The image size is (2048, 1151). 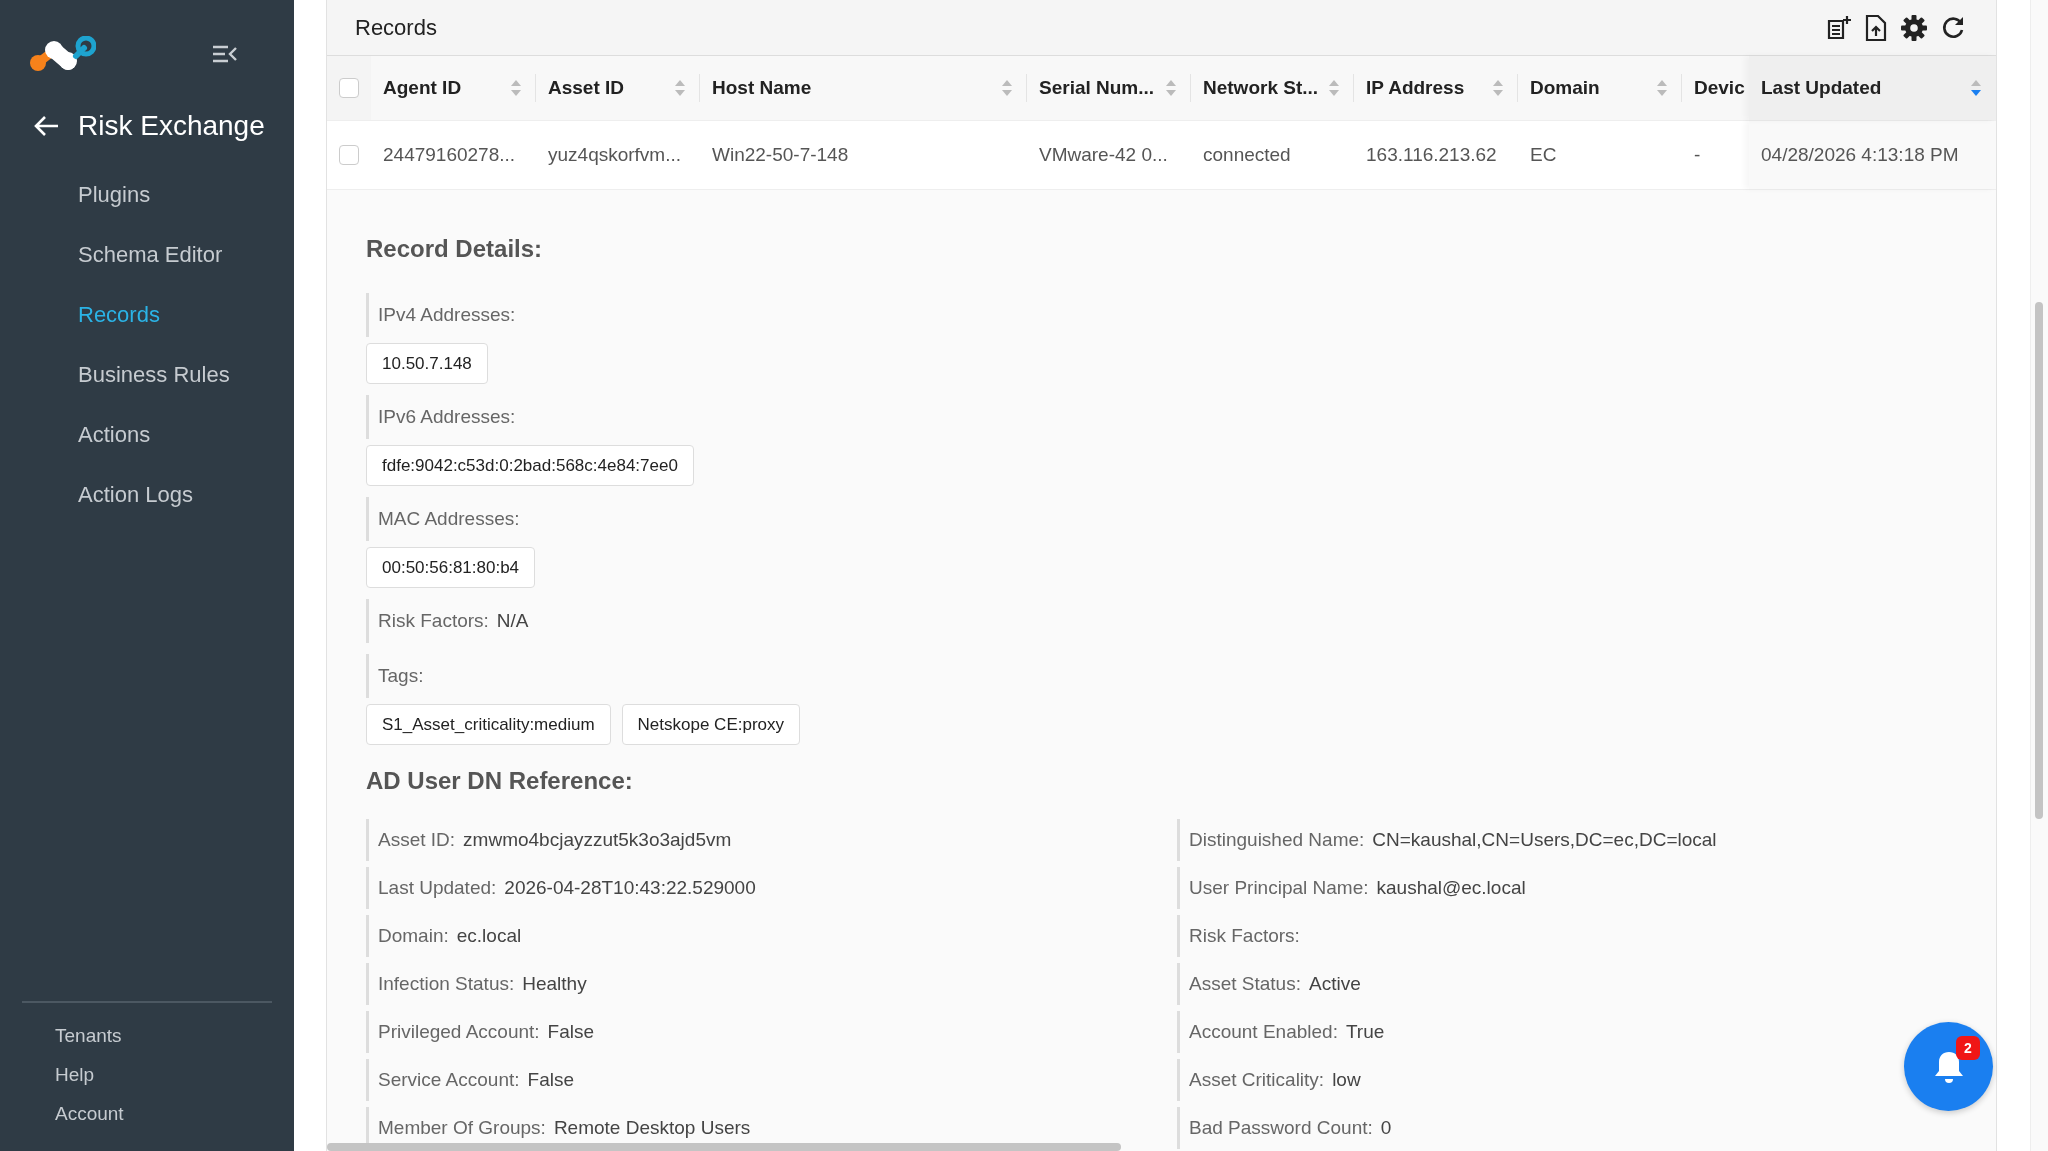 I want to click on field-label: User Principal Name:, so click(x=1279, y=888).